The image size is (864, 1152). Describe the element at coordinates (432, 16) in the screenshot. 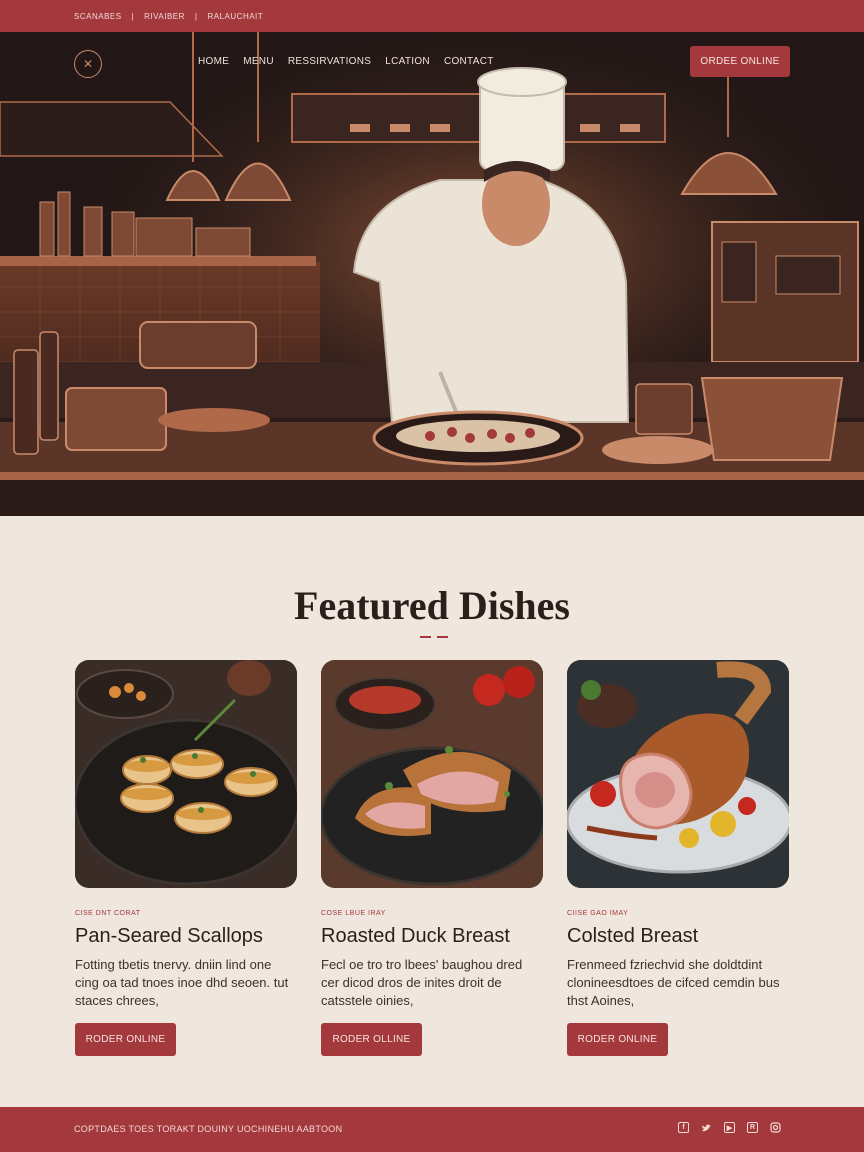

I see `top-bar: SCANABES | RIVAIBER | RALAUCHAIT` at that location.